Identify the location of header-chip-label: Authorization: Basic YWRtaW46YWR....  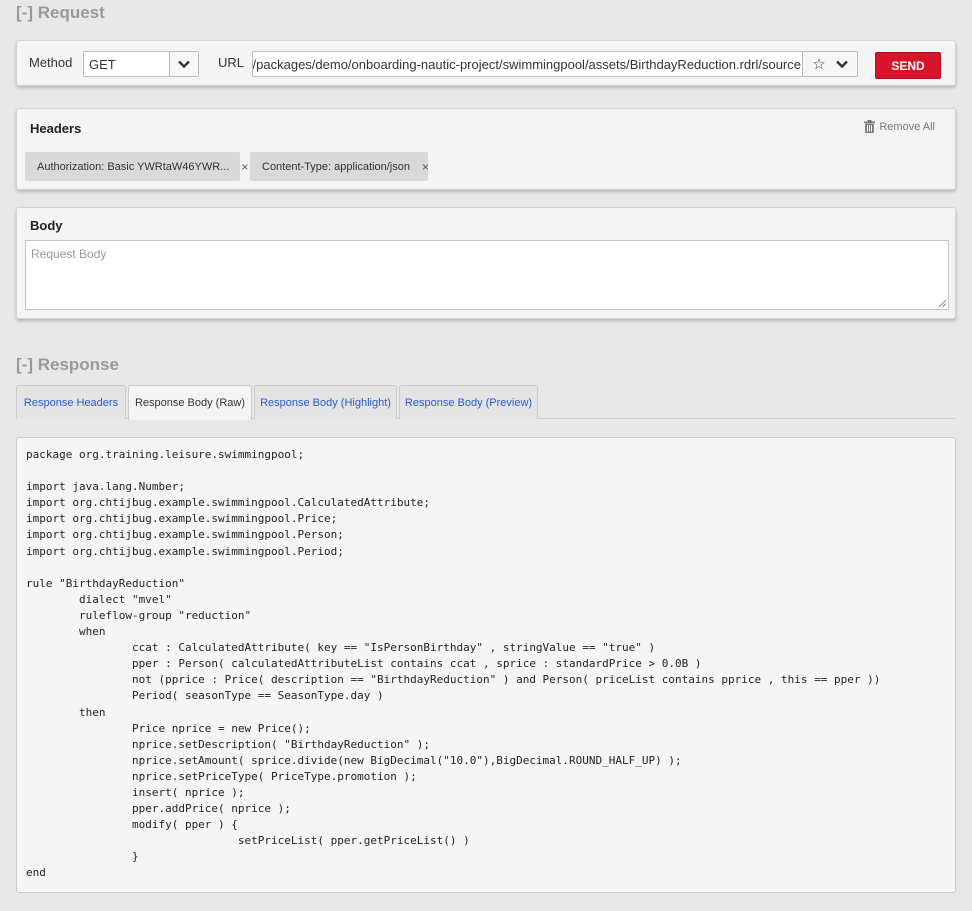
(133, 166).